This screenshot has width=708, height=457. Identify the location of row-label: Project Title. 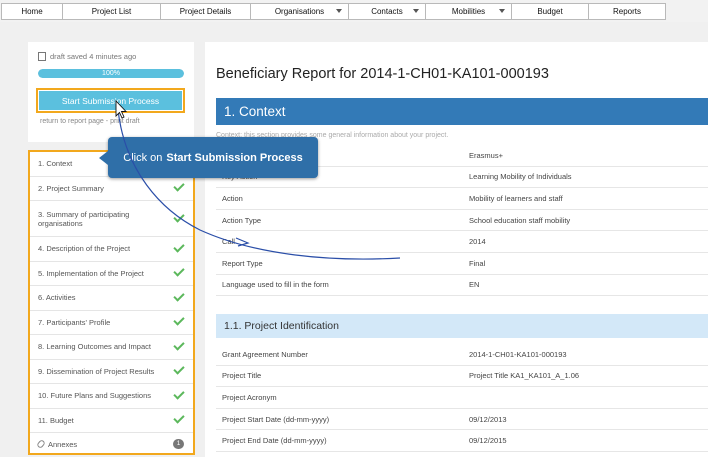
(242, 376).